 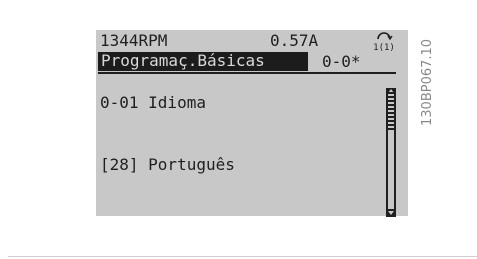 What do you see at coordinates (183, 60) in the screenshot?
I see `menu-title: Programaç.Básicas` at bounding box center [183, 60].